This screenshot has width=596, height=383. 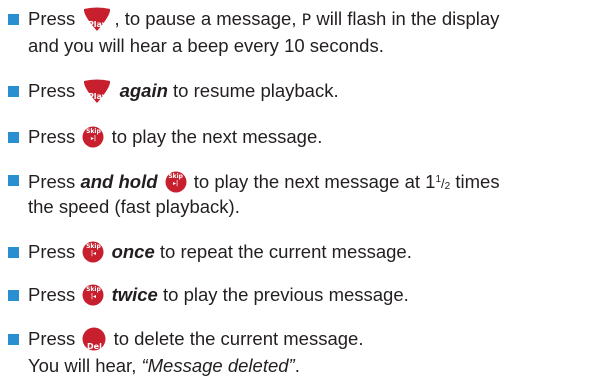 I want to click on fraction-half: 1/2, so click(x=443, y=183).